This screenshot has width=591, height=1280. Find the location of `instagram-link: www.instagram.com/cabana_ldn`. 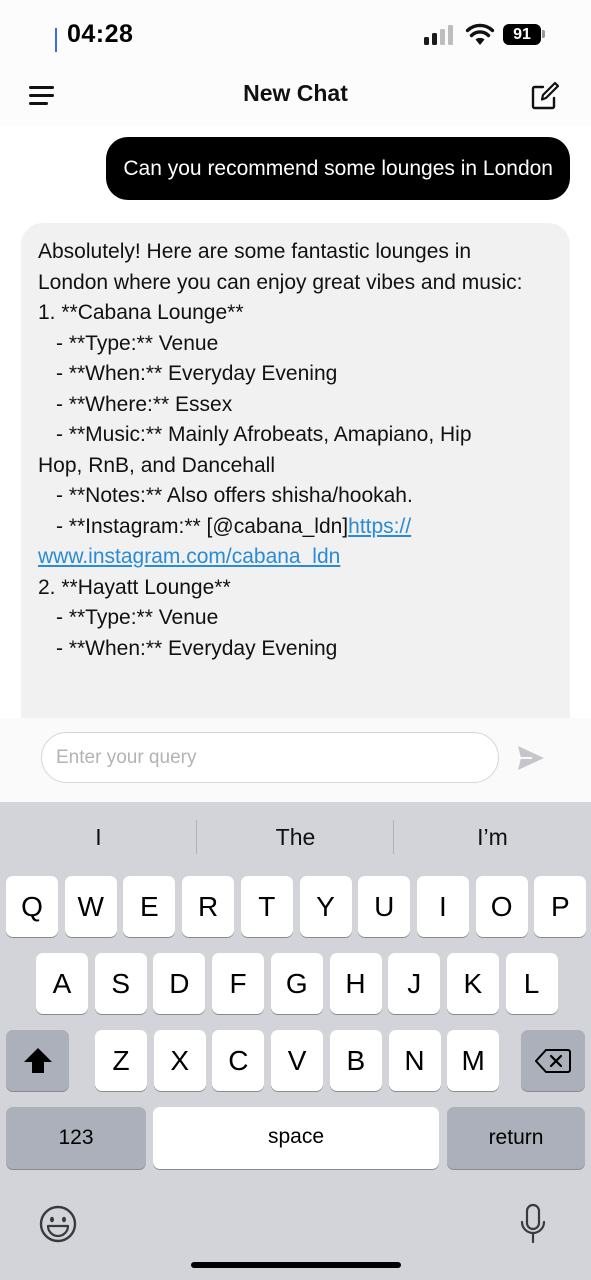

instagram-link: www.instagram.com/cabana_ldn is located at coordinates (189, 556).